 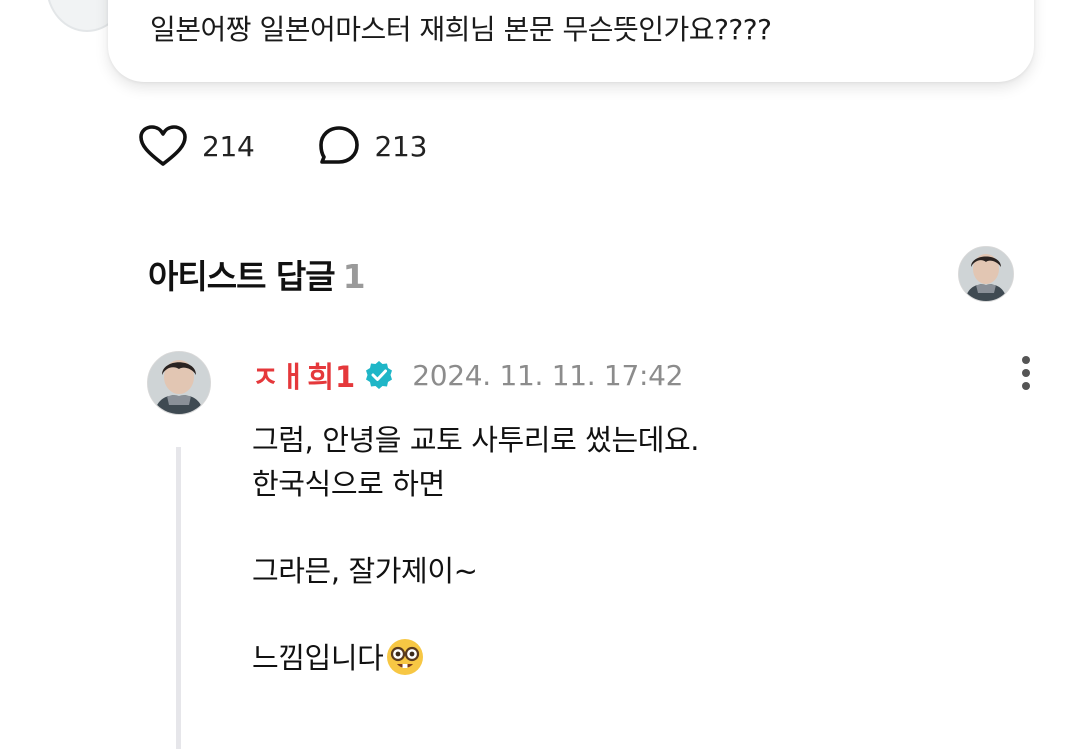 I want to click on artist-replies-heading: 아티스트 답글 1, so click(x=257, y=274).